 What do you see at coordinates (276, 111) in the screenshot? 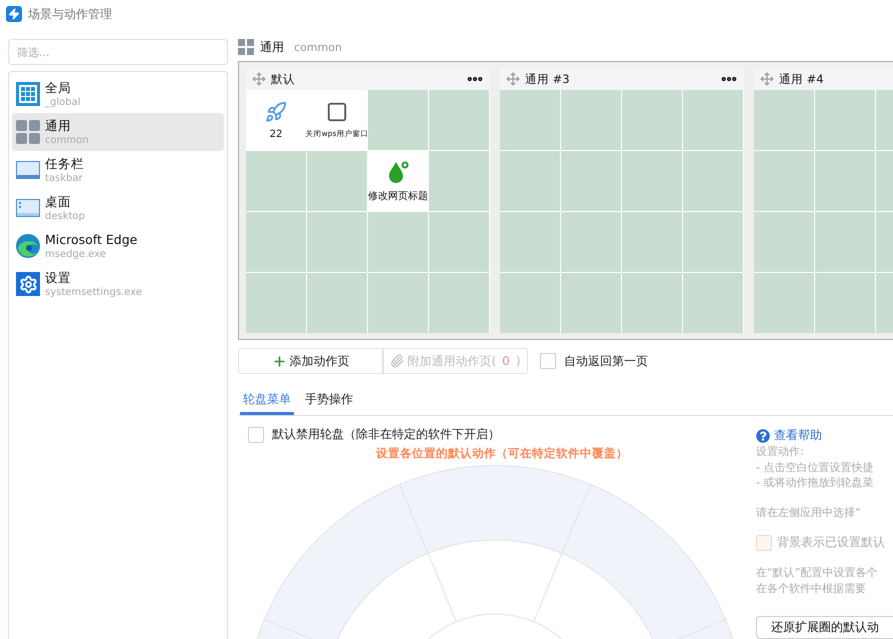
I see `rocket-icon` at bounding box center [276, 111].